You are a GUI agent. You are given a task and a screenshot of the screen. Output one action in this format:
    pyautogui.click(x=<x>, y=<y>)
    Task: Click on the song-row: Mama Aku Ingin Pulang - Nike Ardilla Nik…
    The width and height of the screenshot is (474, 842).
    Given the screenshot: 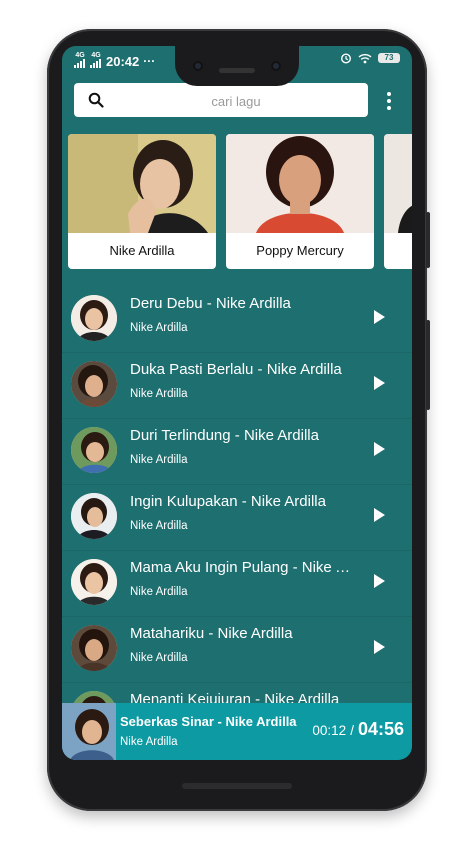 What is the action you would take?
    pyautogui.click(x=237, y=583)
    